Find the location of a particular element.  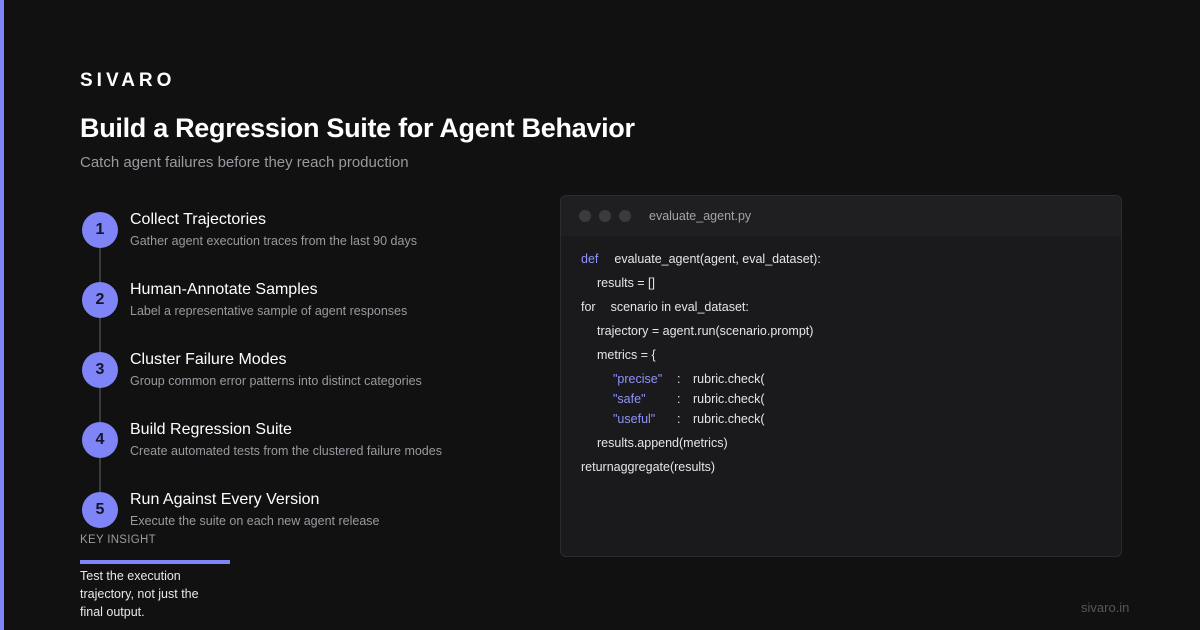

code-line: "useful": rubric.check( is located at coordinates (689, 419).